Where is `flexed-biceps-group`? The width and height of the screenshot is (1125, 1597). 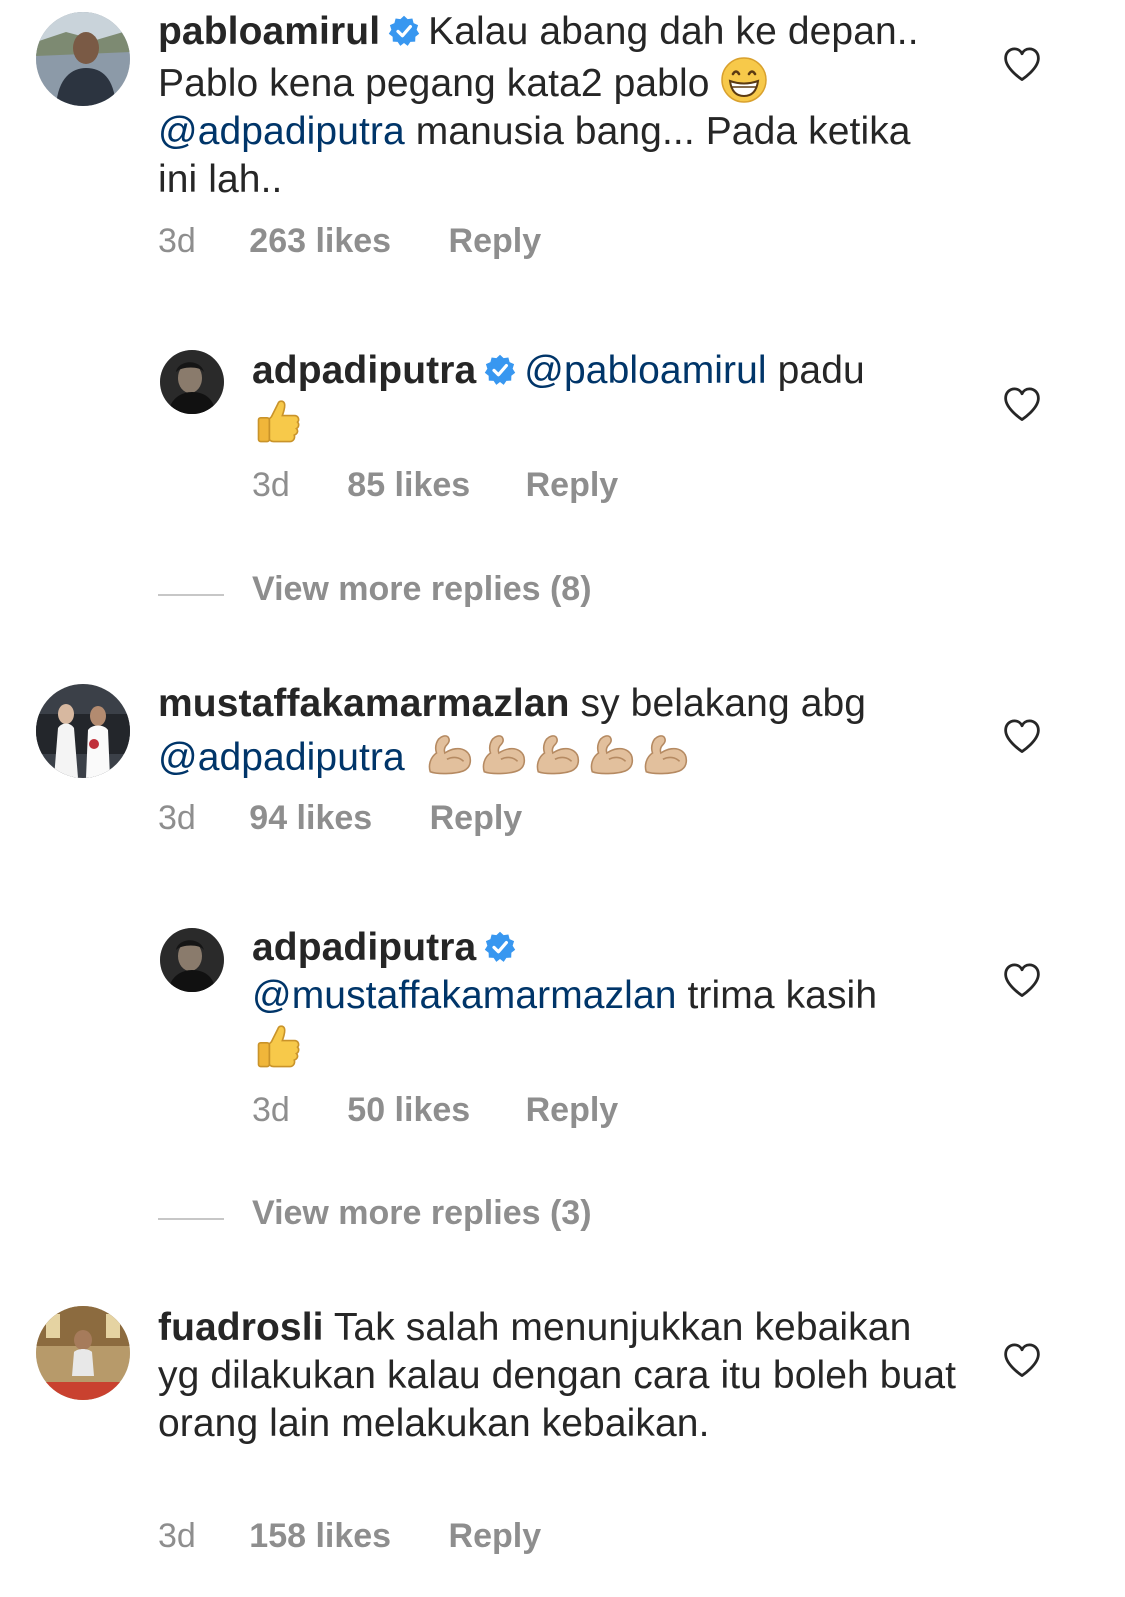
flexed-biceps-group is located at coordinates (559, 759).